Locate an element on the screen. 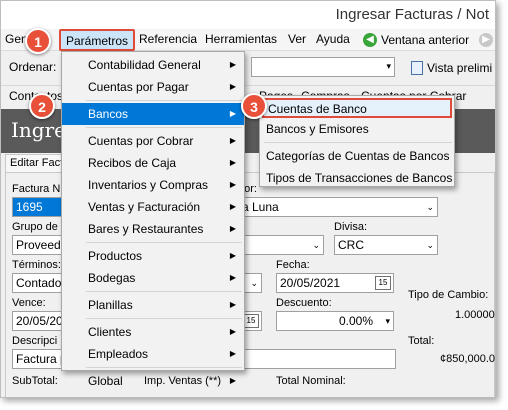 The width and height of the screenshot is (508, 410). submenu-item-label: Cuentas de Banco is located at coordinates (317, 109).